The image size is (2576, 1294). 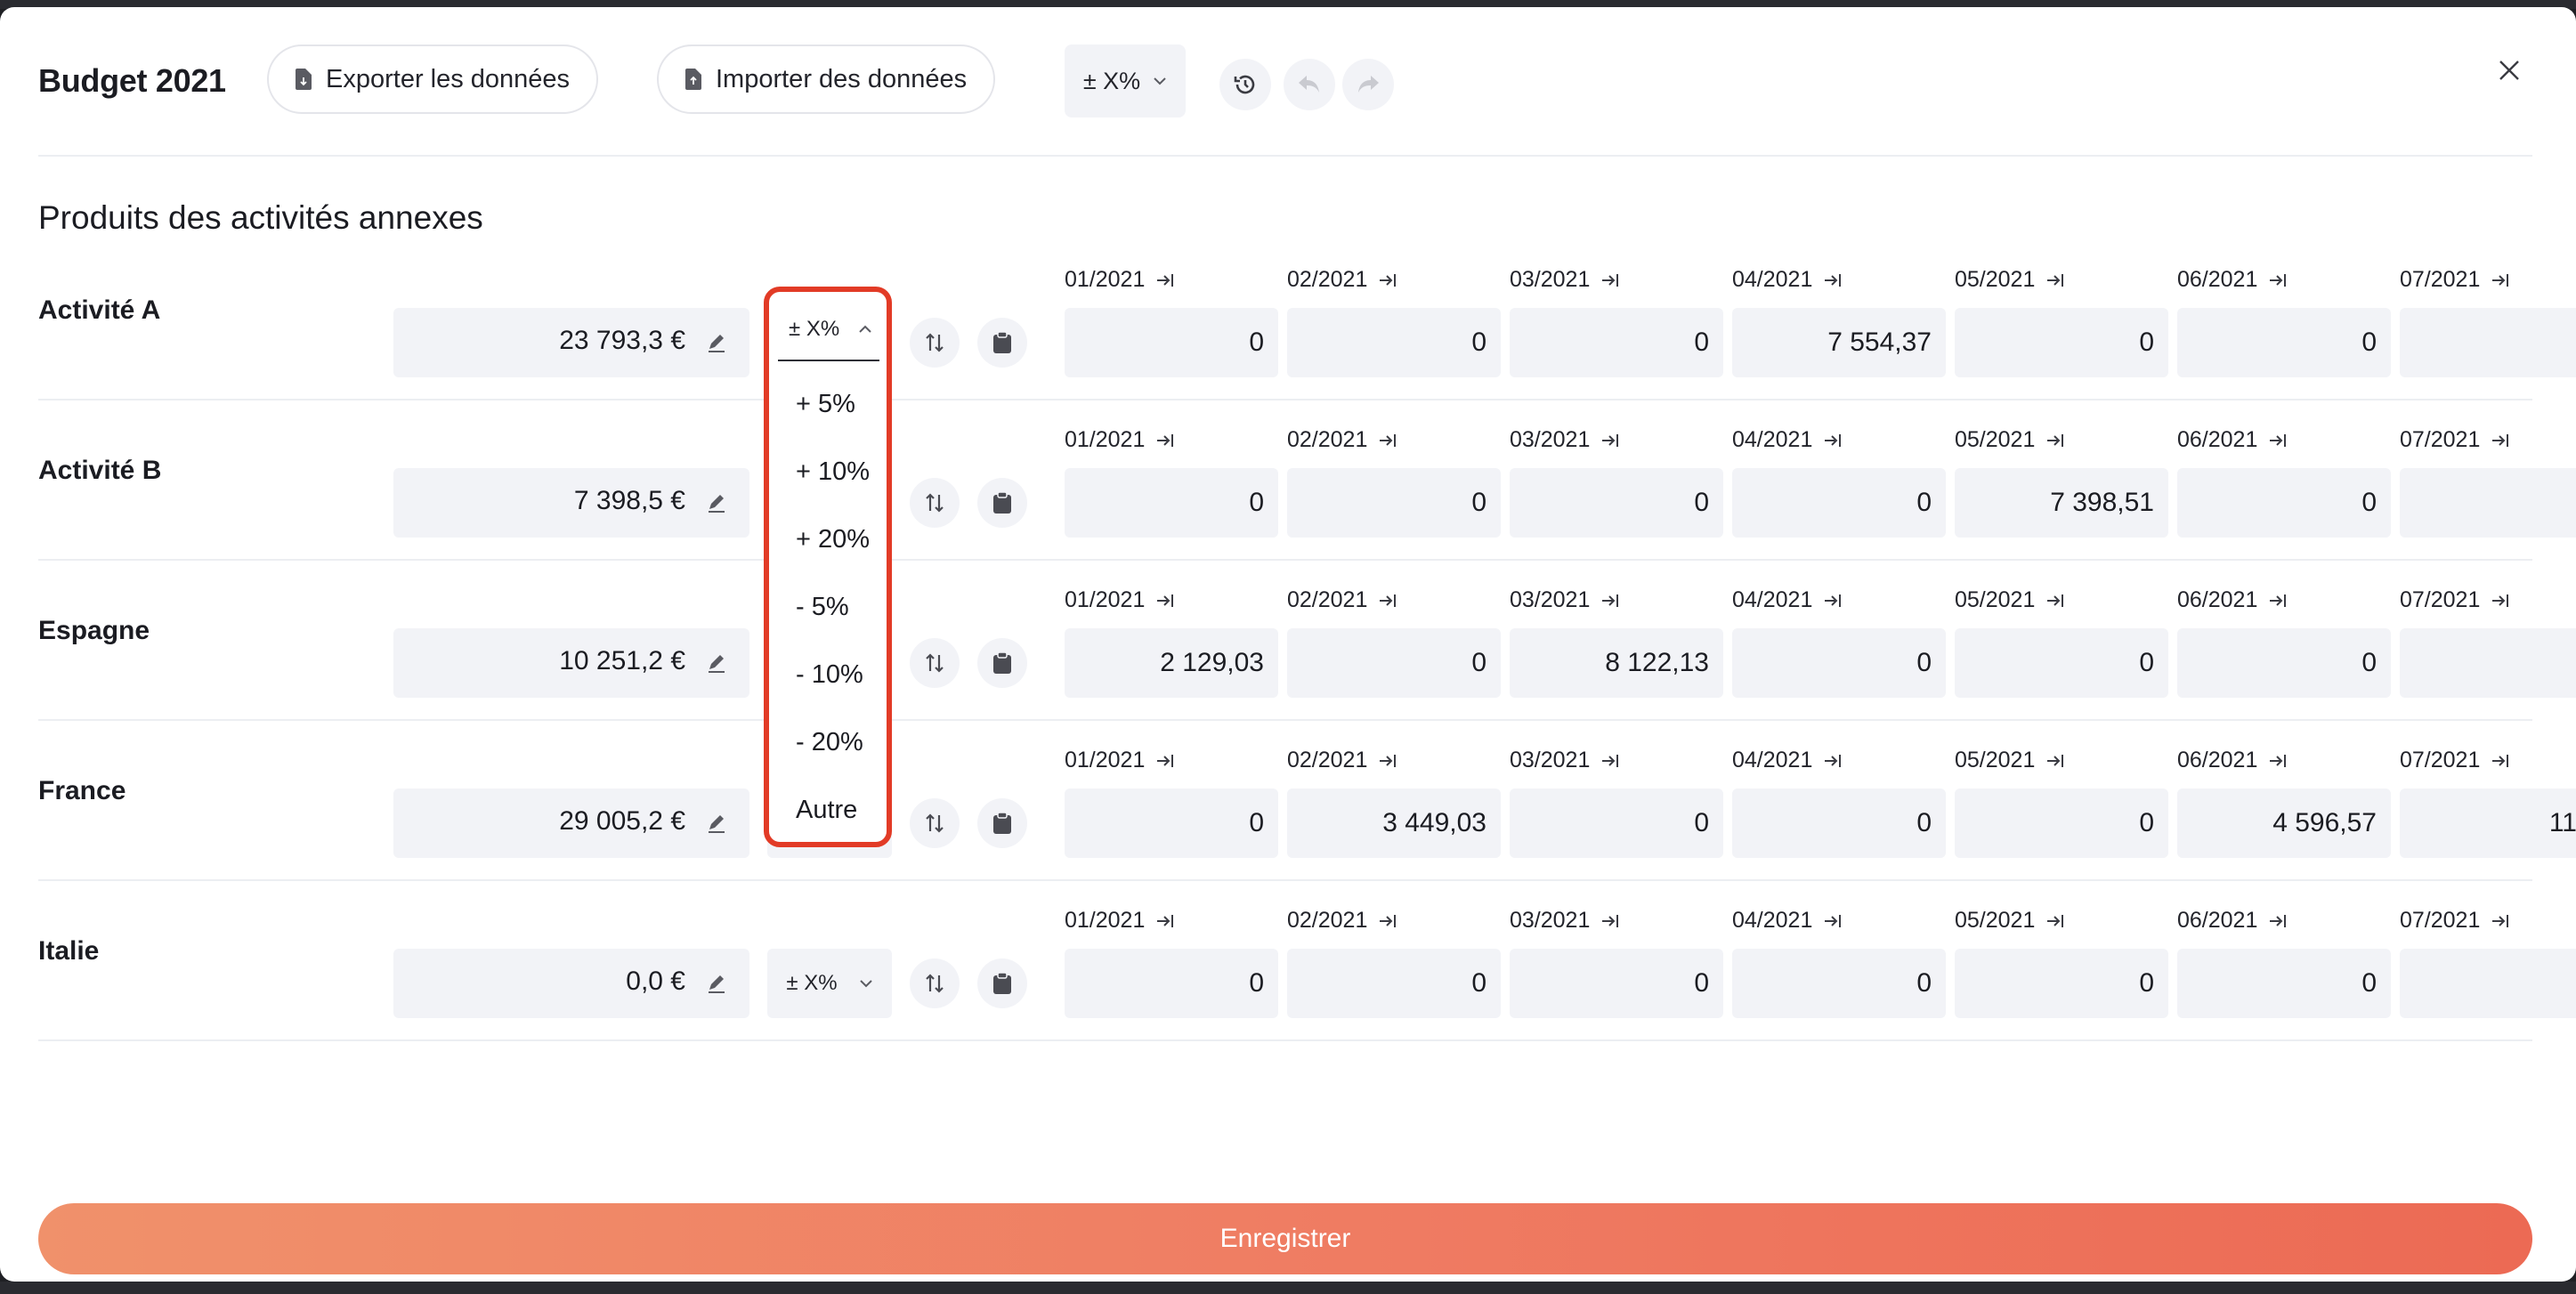 I want to click on close-button, so click(x=2510, y=71).